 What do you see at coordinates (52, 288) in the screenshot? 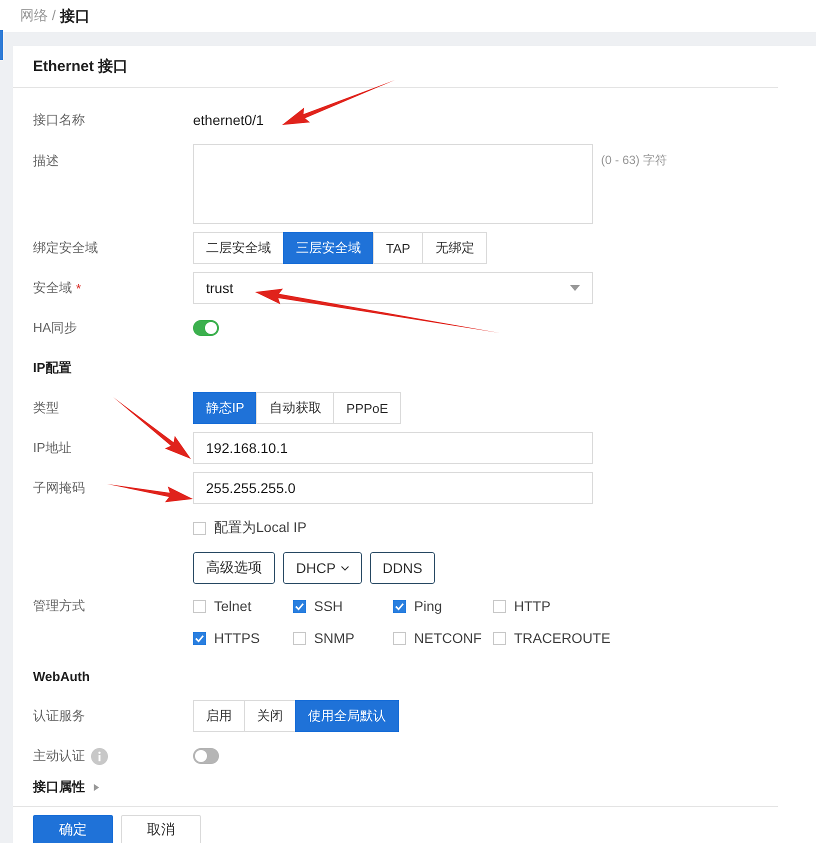
I see `field-label: 安全域` at bounding box center [52, 288].